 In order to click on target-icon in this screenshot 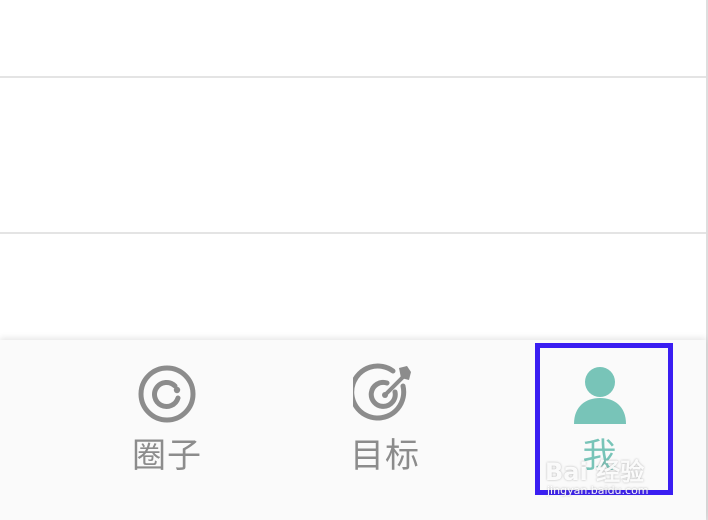, I will do `click(382, 392)`.